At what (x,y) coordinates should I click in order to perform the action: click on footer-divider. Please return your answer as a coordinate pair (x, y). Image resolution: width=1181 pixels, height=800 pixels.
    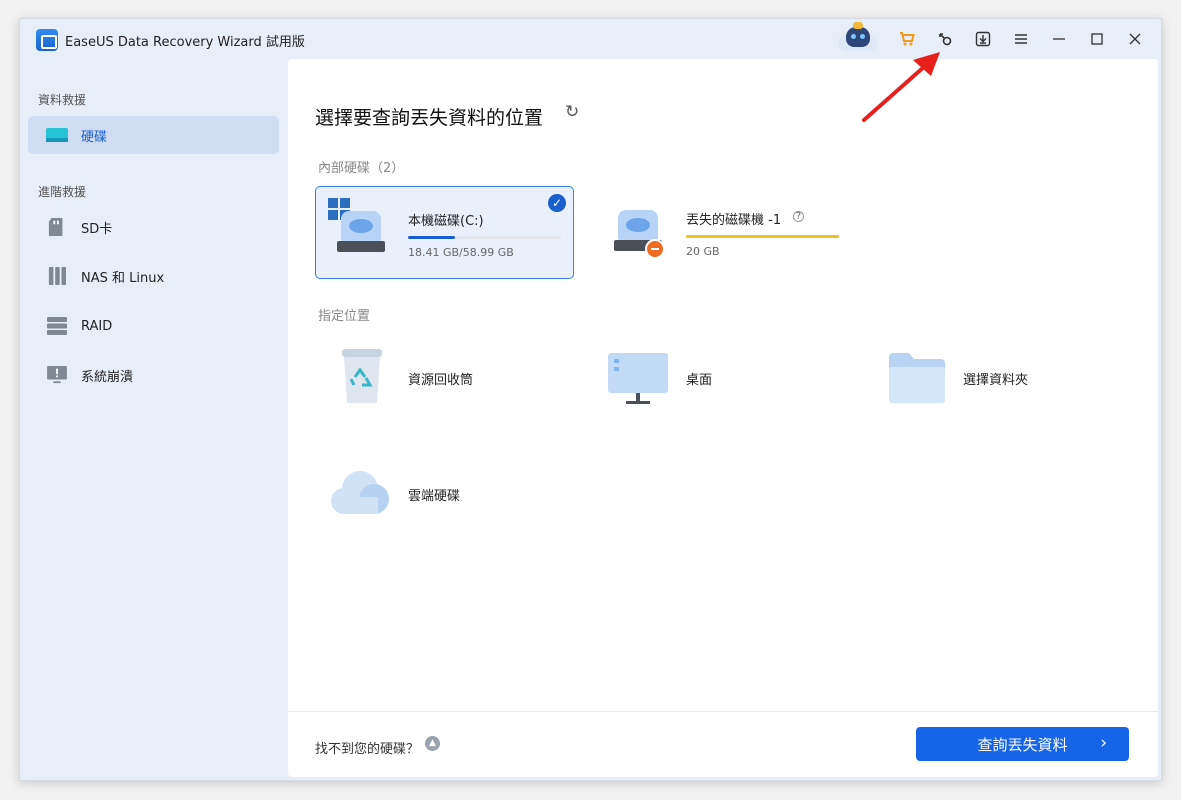
    Looking at the image, I should click on (723, 711).